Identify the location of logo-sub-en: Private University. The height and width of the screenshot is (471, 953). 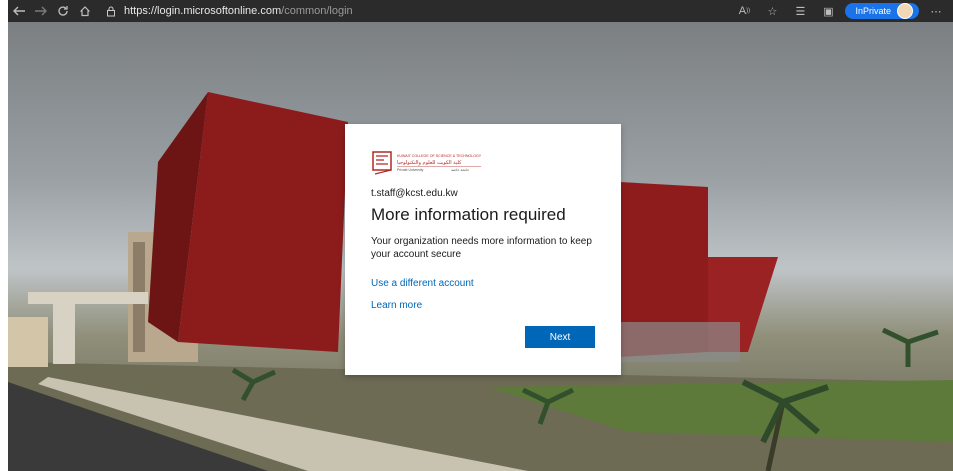
(410, 170).